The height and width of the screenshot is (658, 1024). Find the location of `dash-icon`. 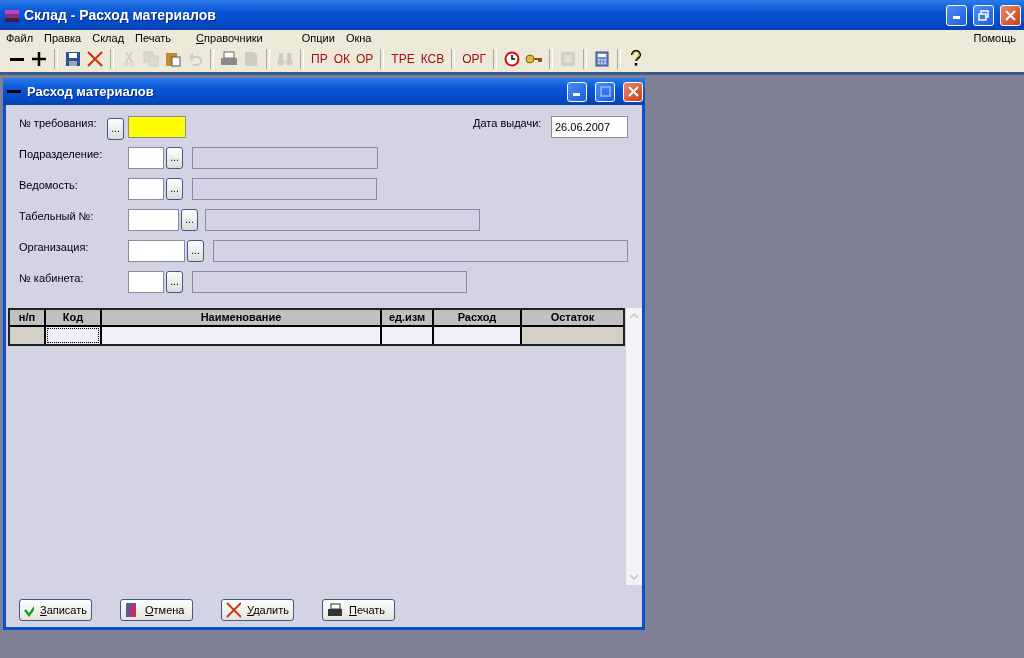

dash-icon is located at coordinates (14, 91).